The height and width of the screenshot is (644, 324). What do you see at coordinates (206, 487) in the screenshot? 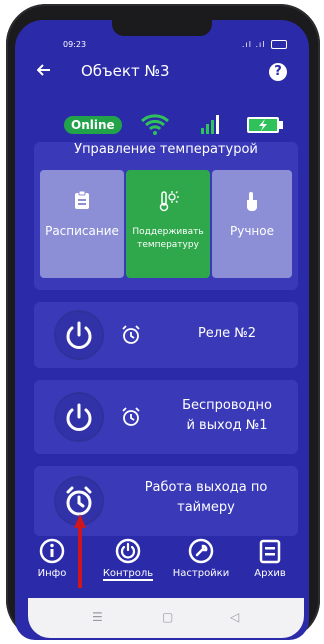
I see `timer-output-line1: Работа выхода по` at bounding box center [206, 487].